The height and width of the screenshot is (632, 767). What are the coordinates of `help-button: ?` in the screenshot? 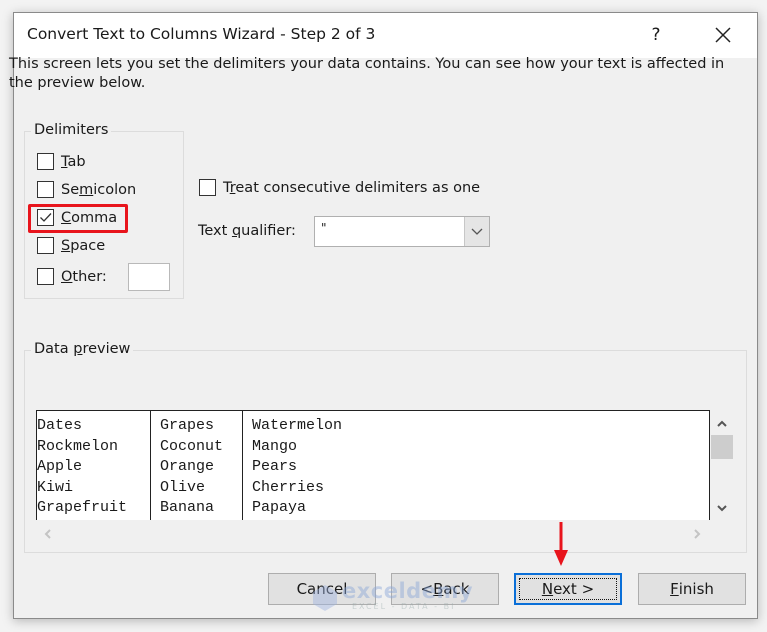 It's located at (656, 35).